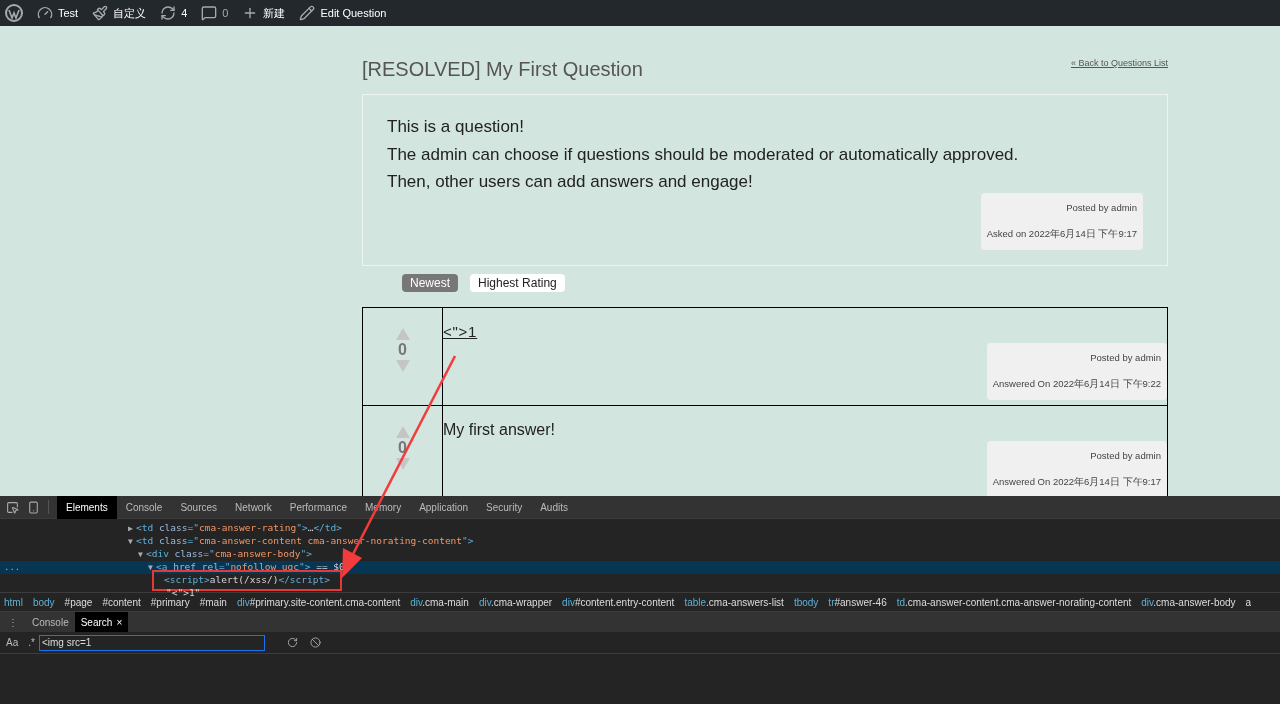 The image size is (1280, 704). Describe the element at coordinates (456, 127) in the screenshot. I see `question-text: This is a question!` at that location.